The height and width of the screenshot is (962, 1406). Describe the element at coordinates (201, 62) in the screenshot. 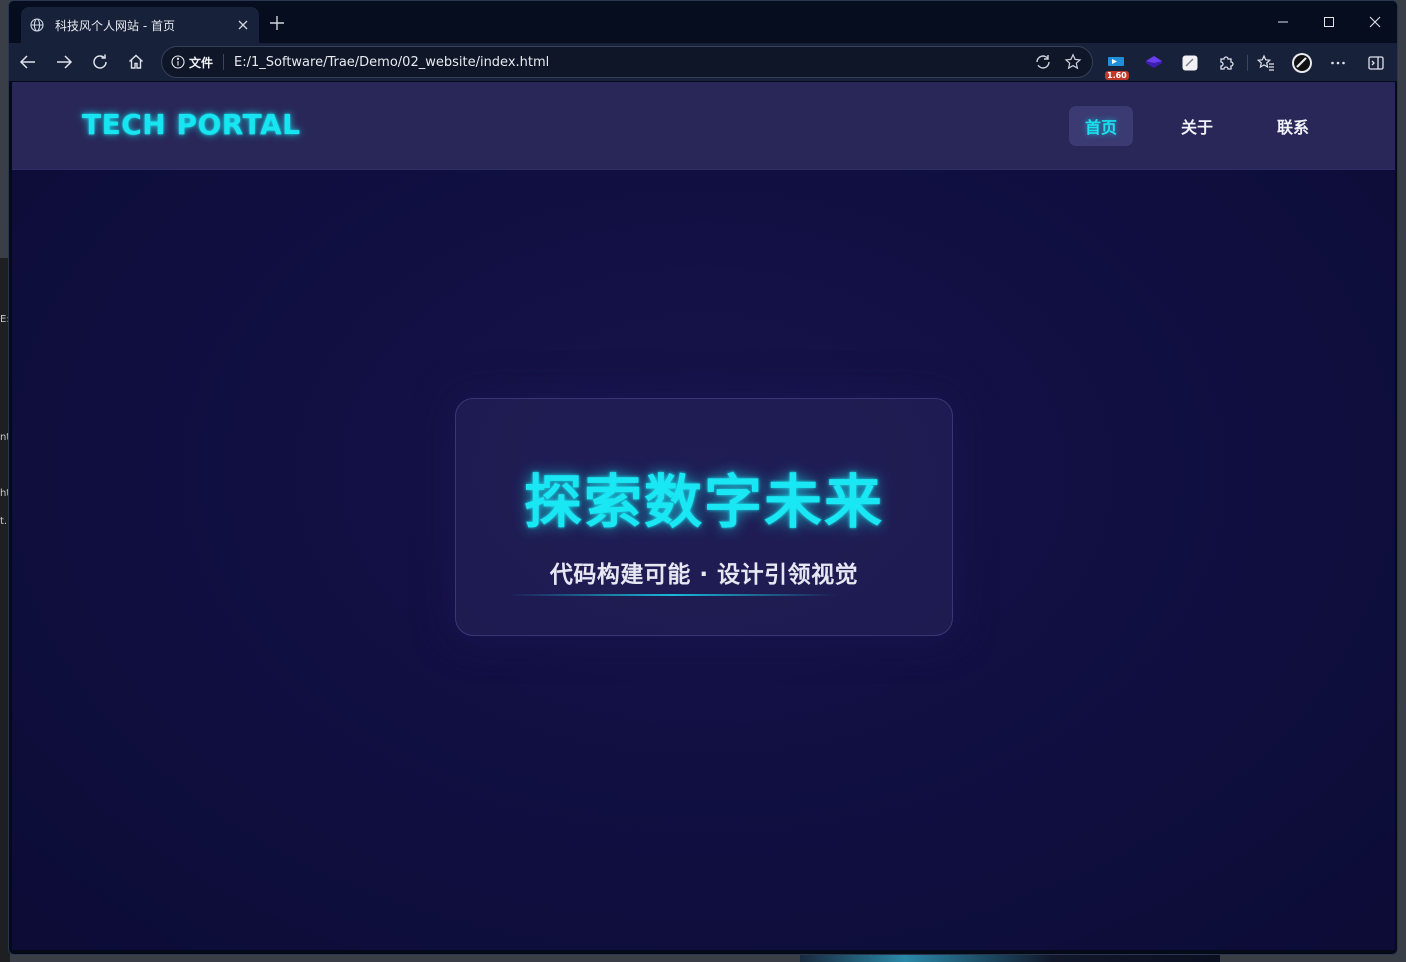

I see `scheme-label: 文件` at that location.